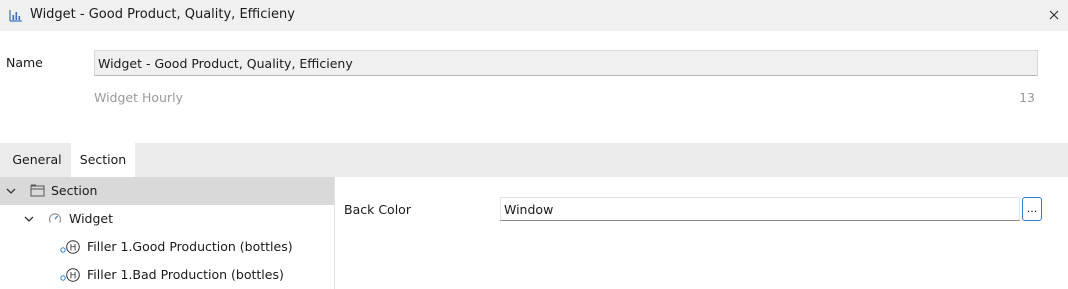  What do you see at coordinates (138, 97) in the screenshot?
I see `subtitle-text: Widget Hourly` at bounding box center [138, 97].